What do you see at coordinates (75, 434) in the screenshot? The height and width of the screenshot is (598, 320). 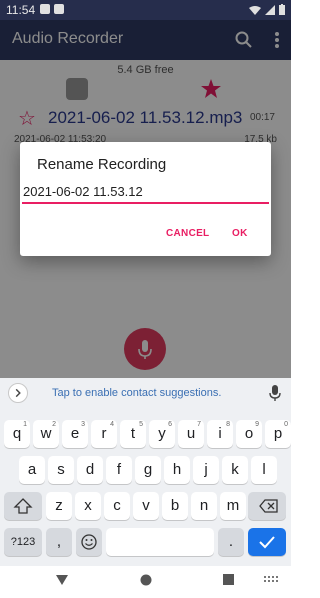 I see `key-e: e3` at bounding box center [75, 434].